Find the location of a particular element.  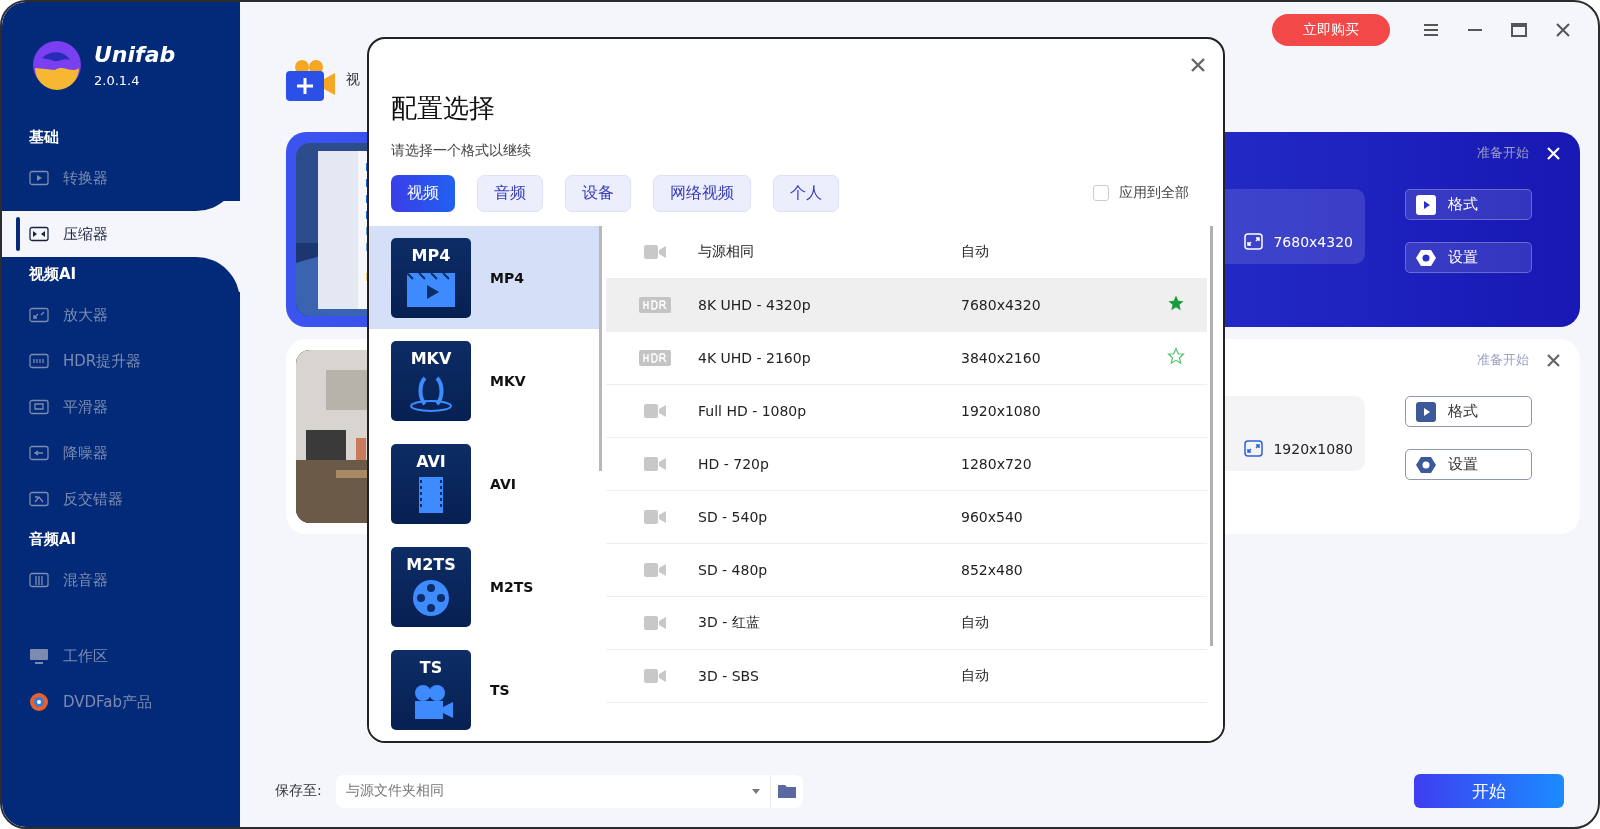

buy-button: 立即购买 is located at coordinates (1331, 30).